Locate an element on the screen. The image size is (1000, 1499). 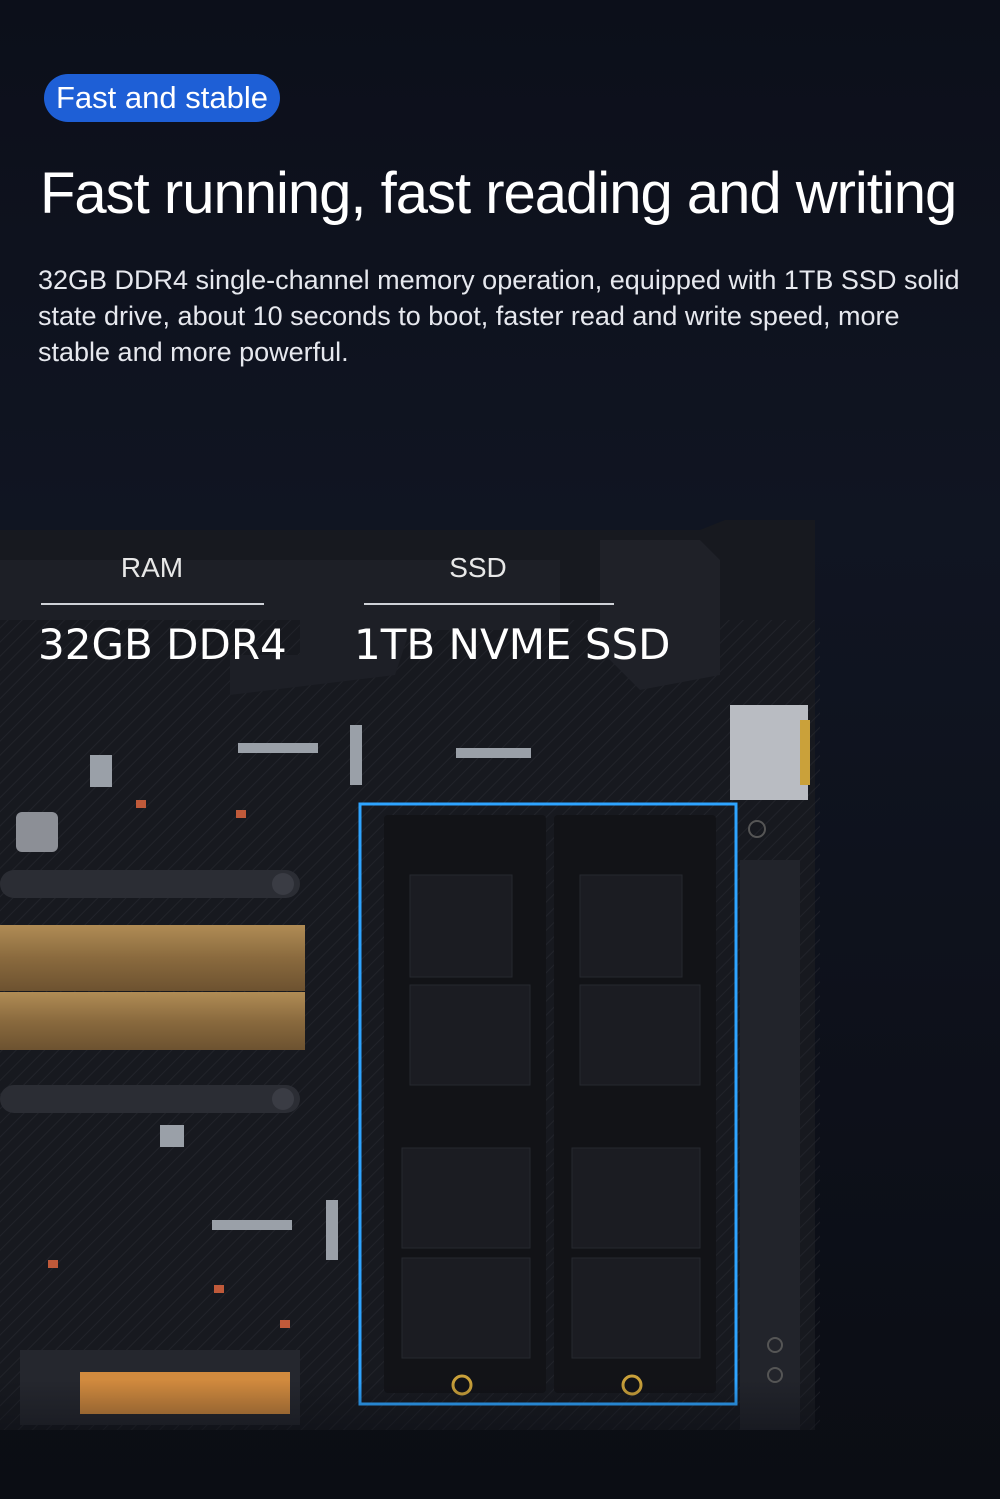
spec-value-ram: 32GB DDR4 is located at coordinates (162, 644).